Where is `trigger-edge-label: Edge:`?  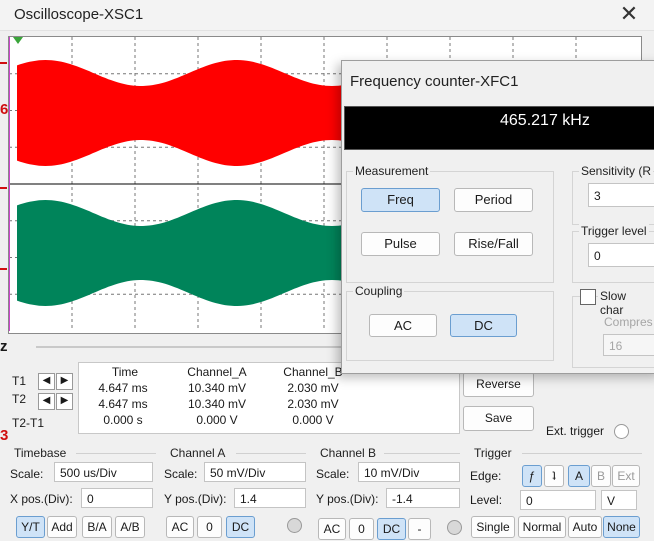 trigger-edge-label: Edge: is located at coordinates (486, 476).